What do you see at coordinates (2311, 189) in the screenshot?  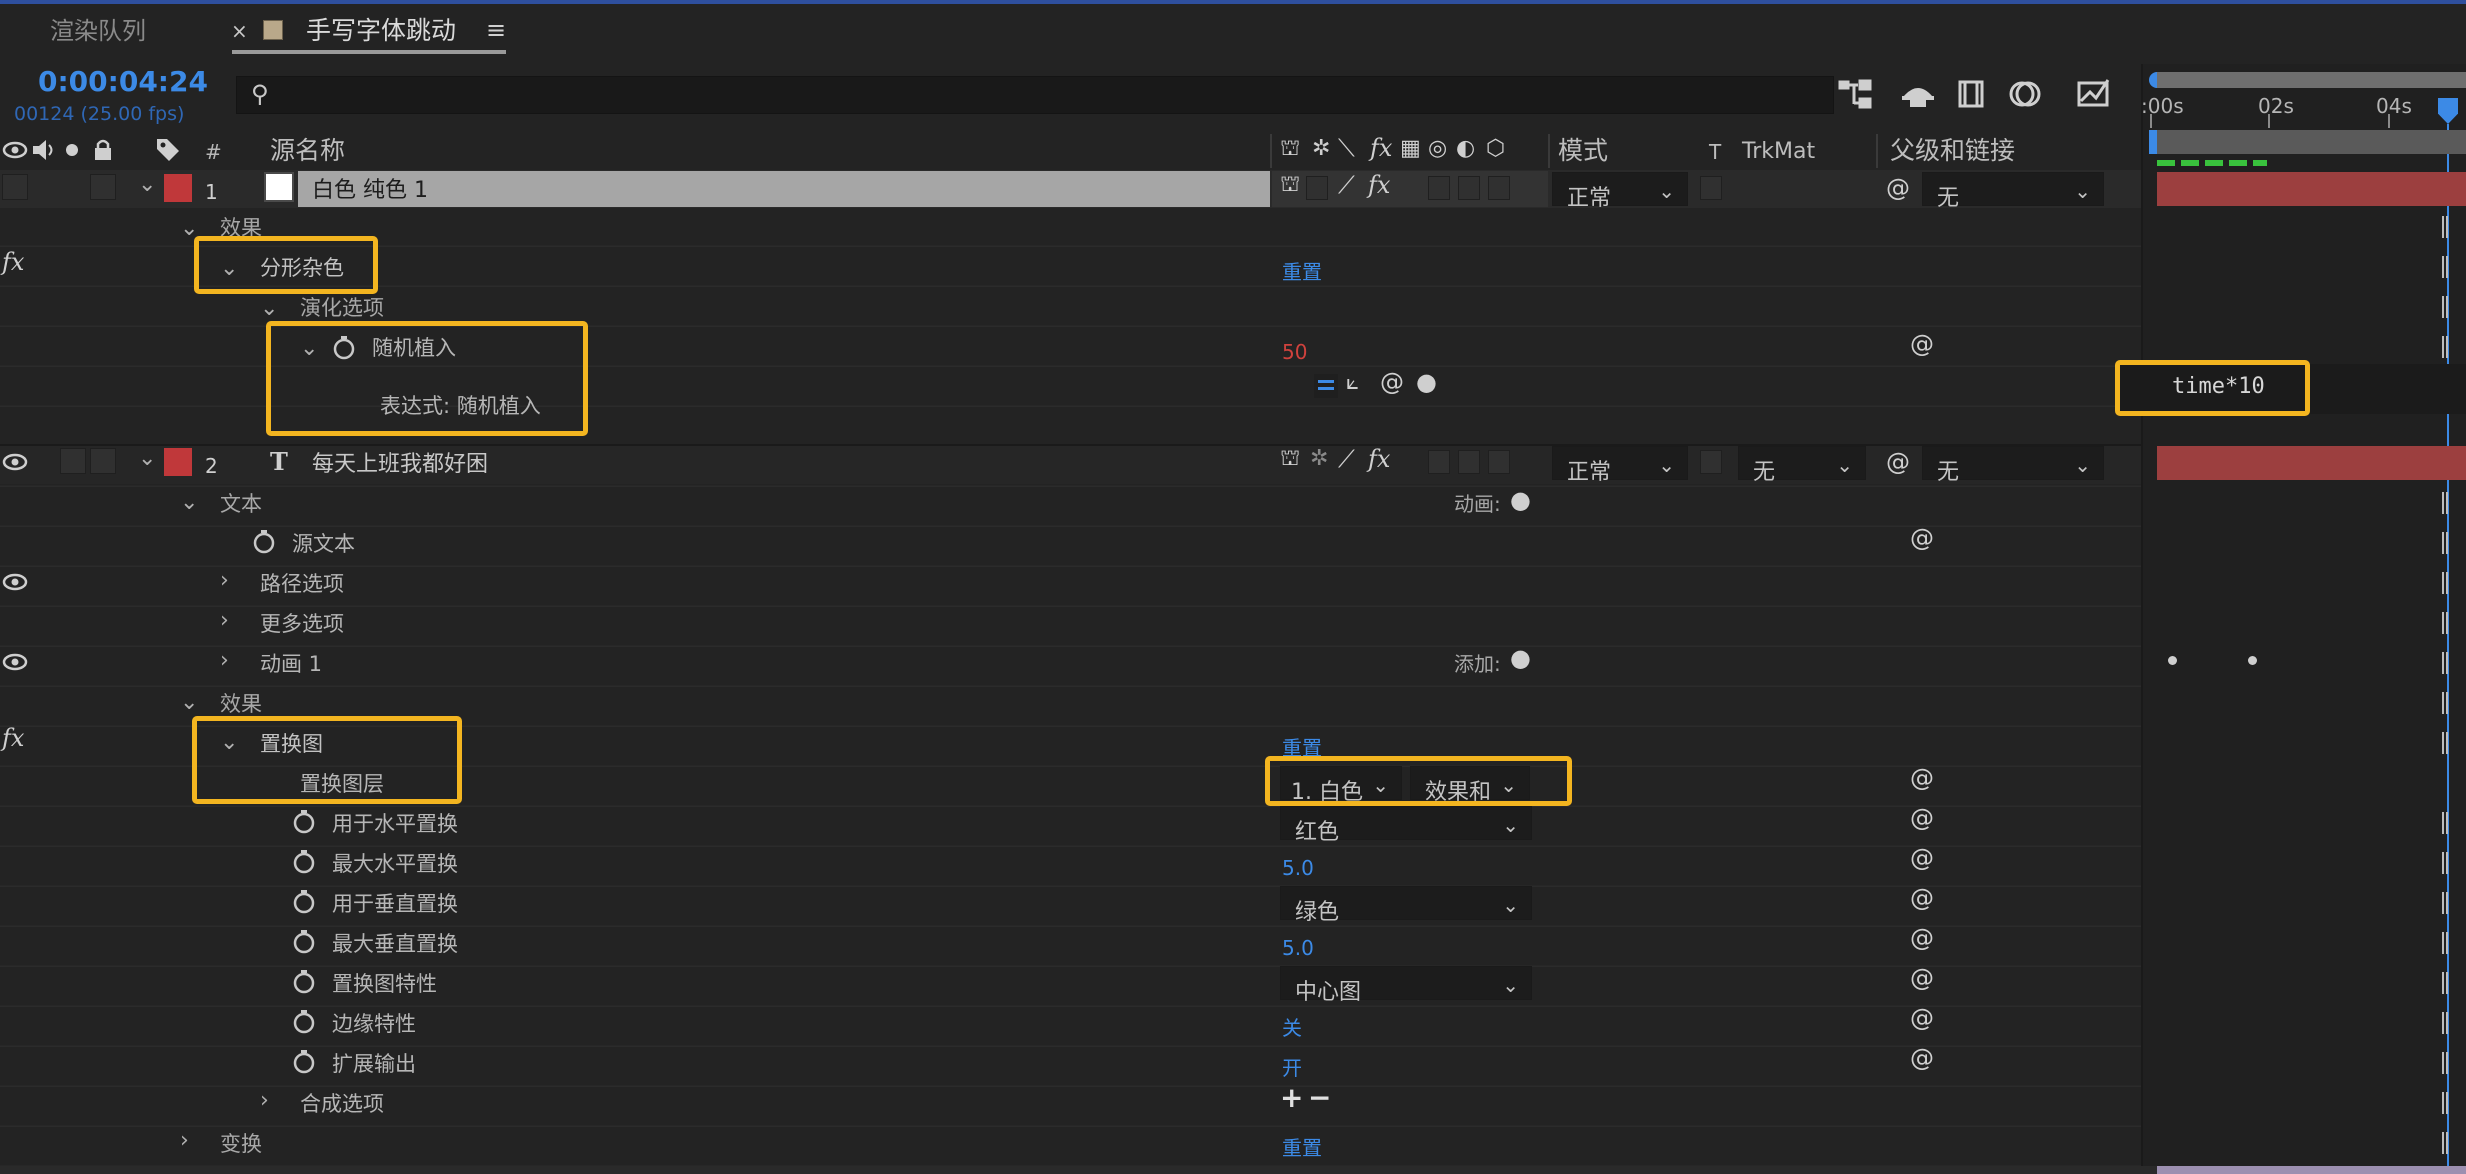 I see `layer-1-duration-bar` at bounding box center [2311, 189].